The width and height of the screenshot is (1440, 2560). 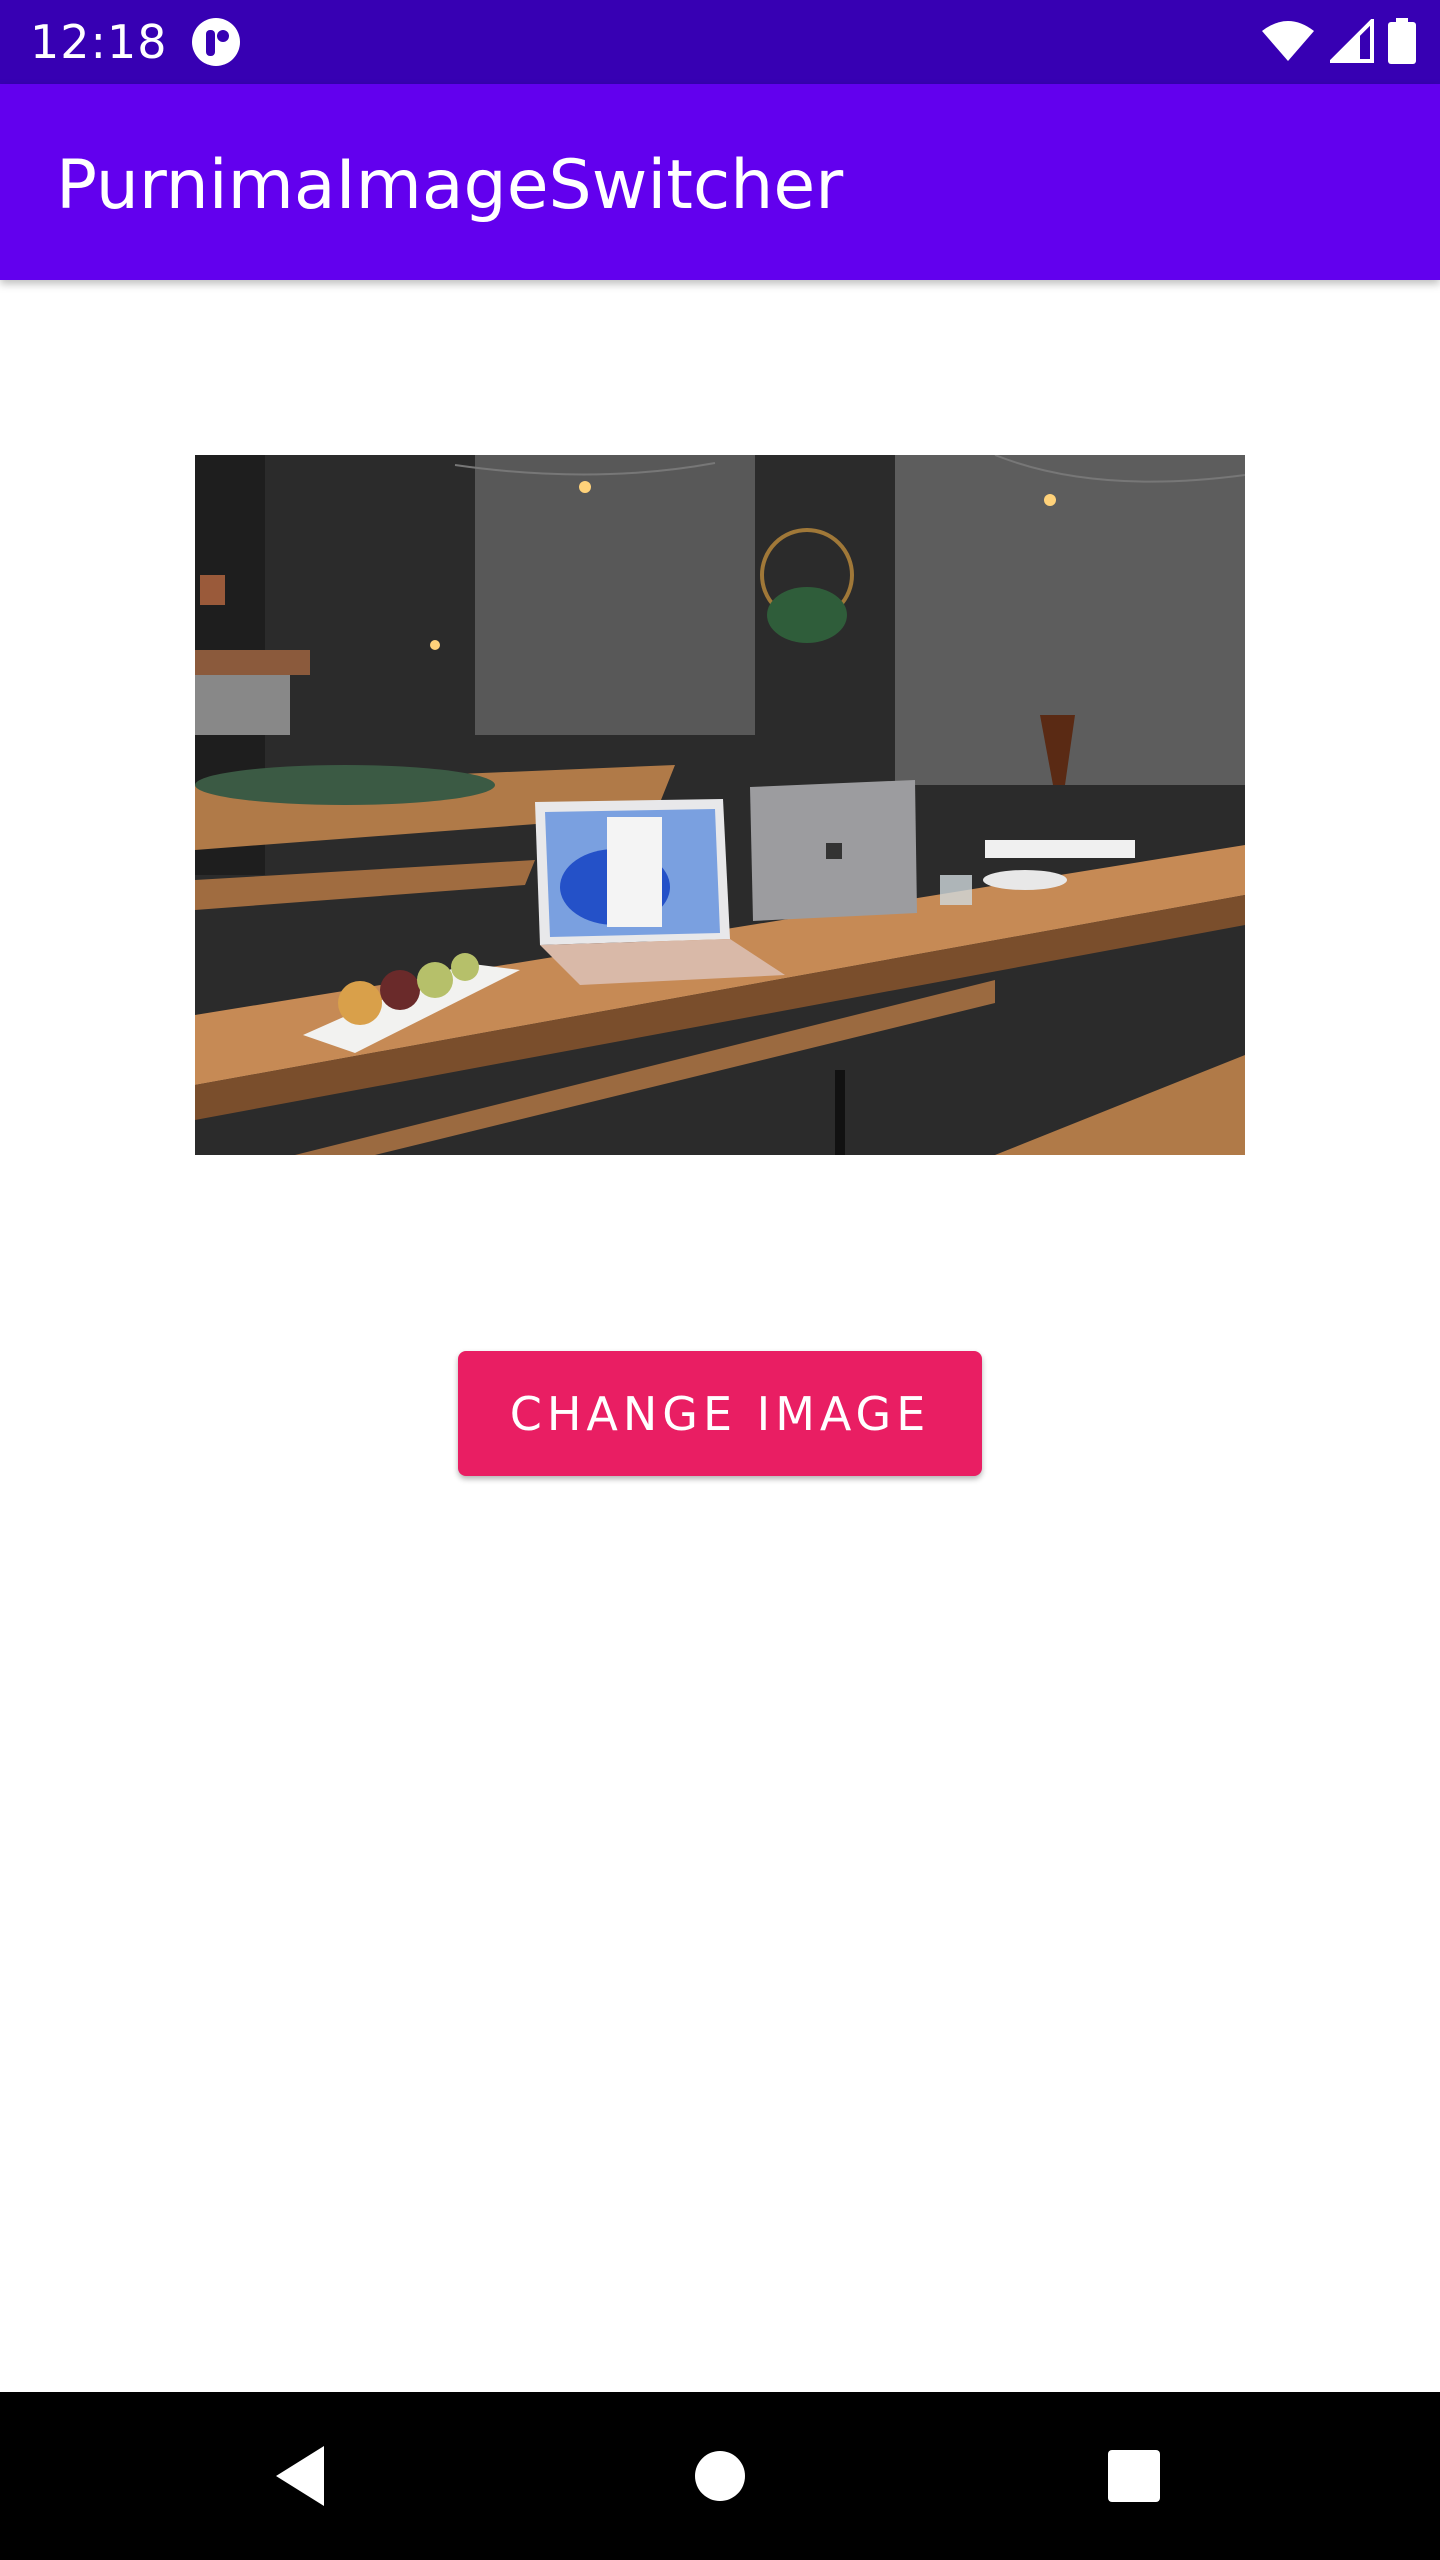 What do you see at coordinates (1350, 42) in the screenshot?
I see `cell-signal-icon` at bounding box center [1350, 42].